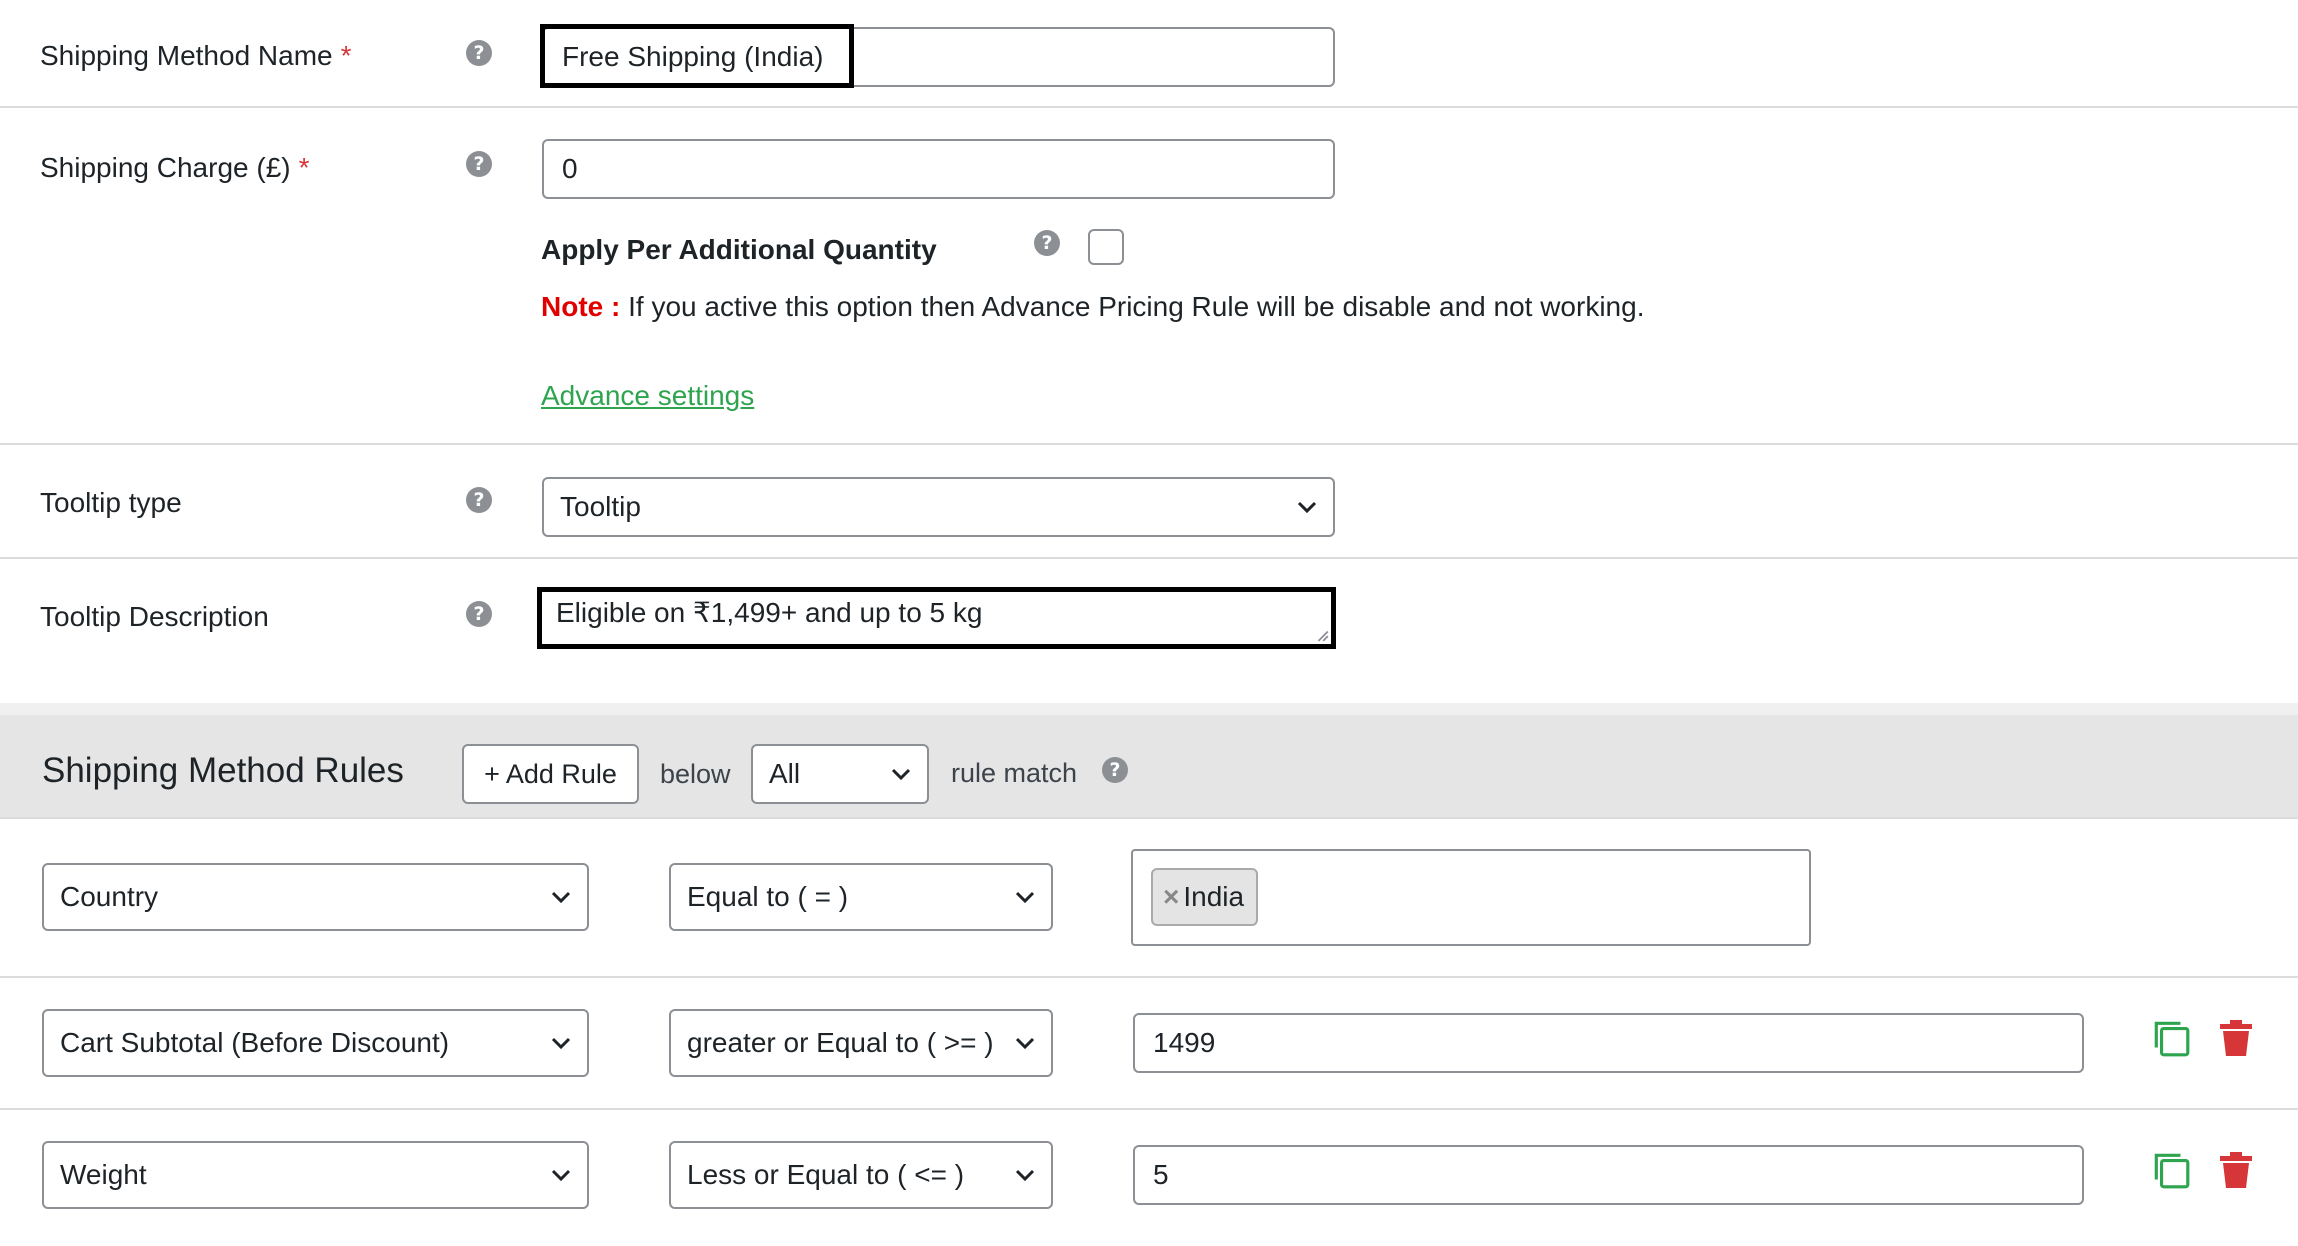  I want to click on rule-operator-select: Less or Equal to ( <= ), so click(861, 1175).